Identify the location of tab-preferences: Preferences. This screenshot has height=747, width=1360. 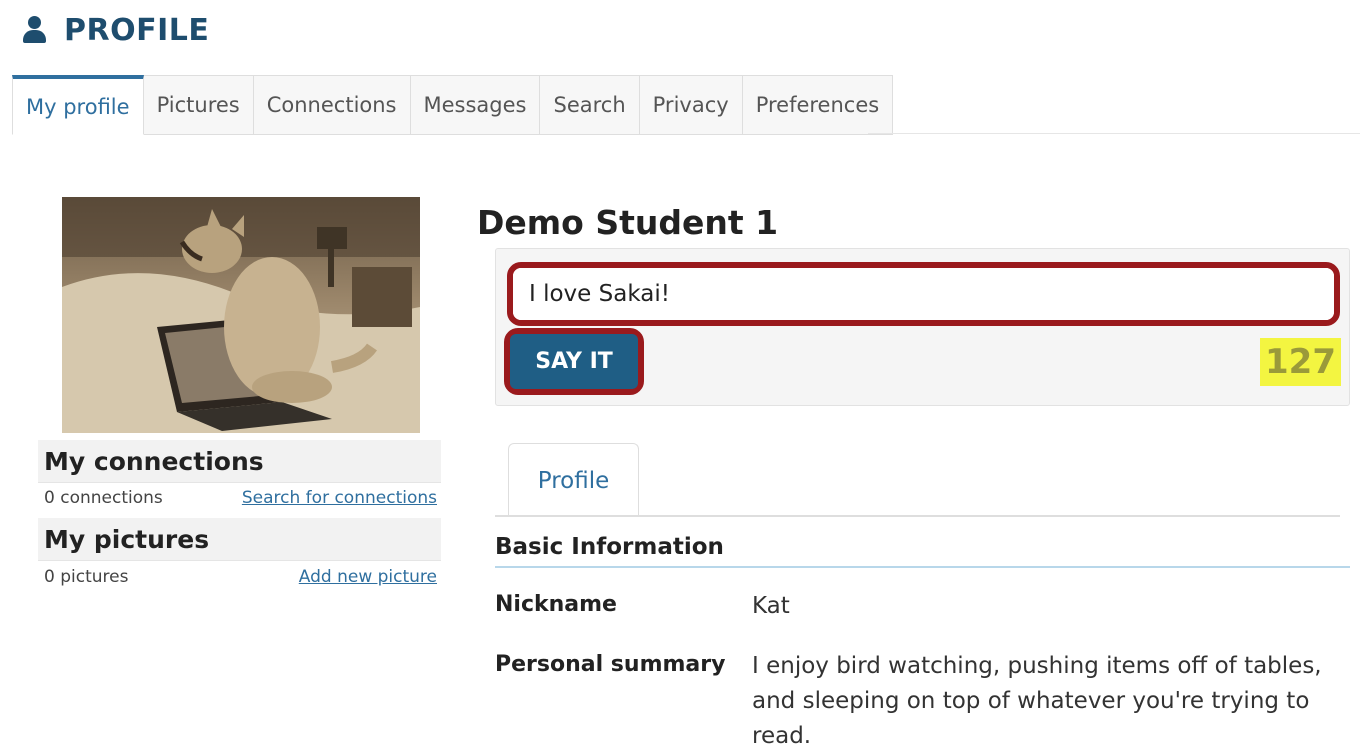
(818, 105).